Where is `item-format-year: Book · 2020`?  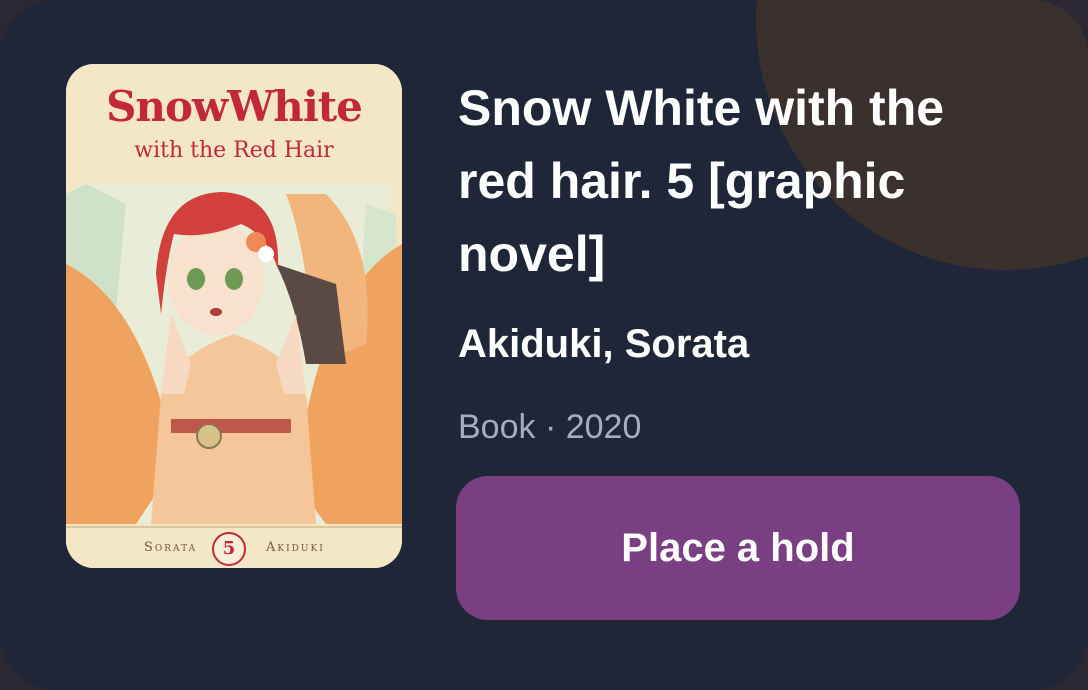 item-format-year: Book · 2020 is located at coordinates (550, 427).